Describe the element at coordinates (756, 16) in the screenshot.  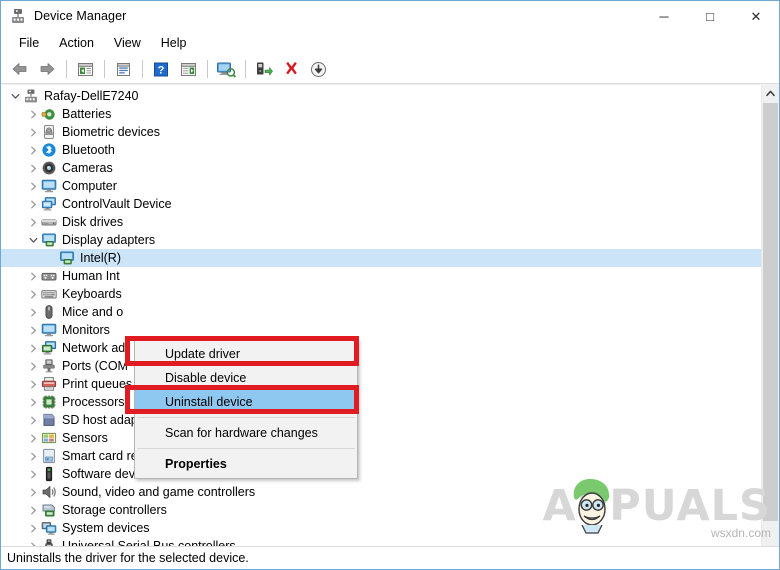
I see `close-button: ✕` at that location.